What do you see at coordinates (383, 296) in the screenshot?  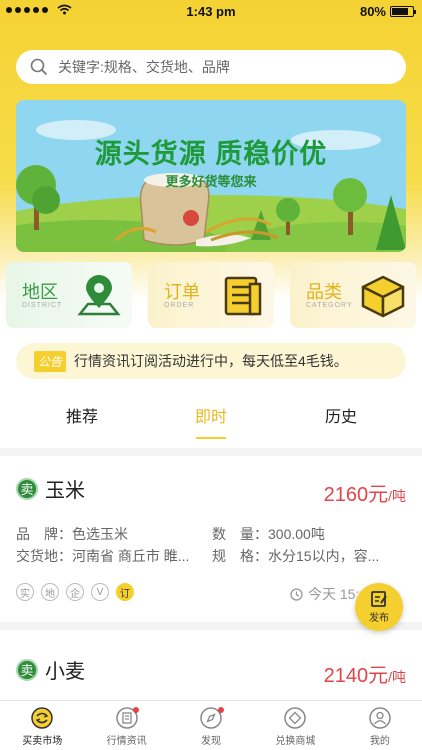 I see `box-icon` at bounding box center [383, 296].